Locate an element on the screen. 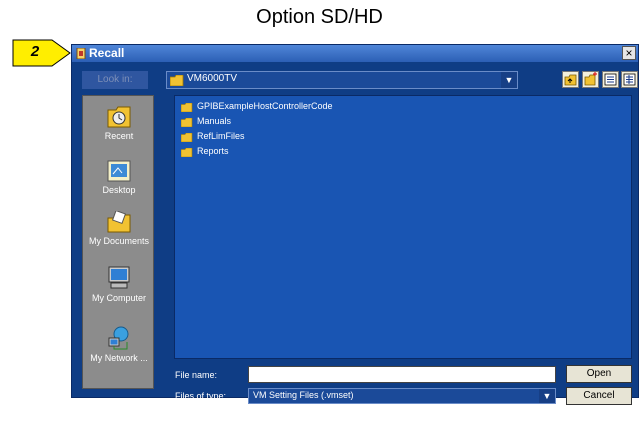 This screenshot has width=639, height=423. up-folder-icon is located at coordinates (570, 79).